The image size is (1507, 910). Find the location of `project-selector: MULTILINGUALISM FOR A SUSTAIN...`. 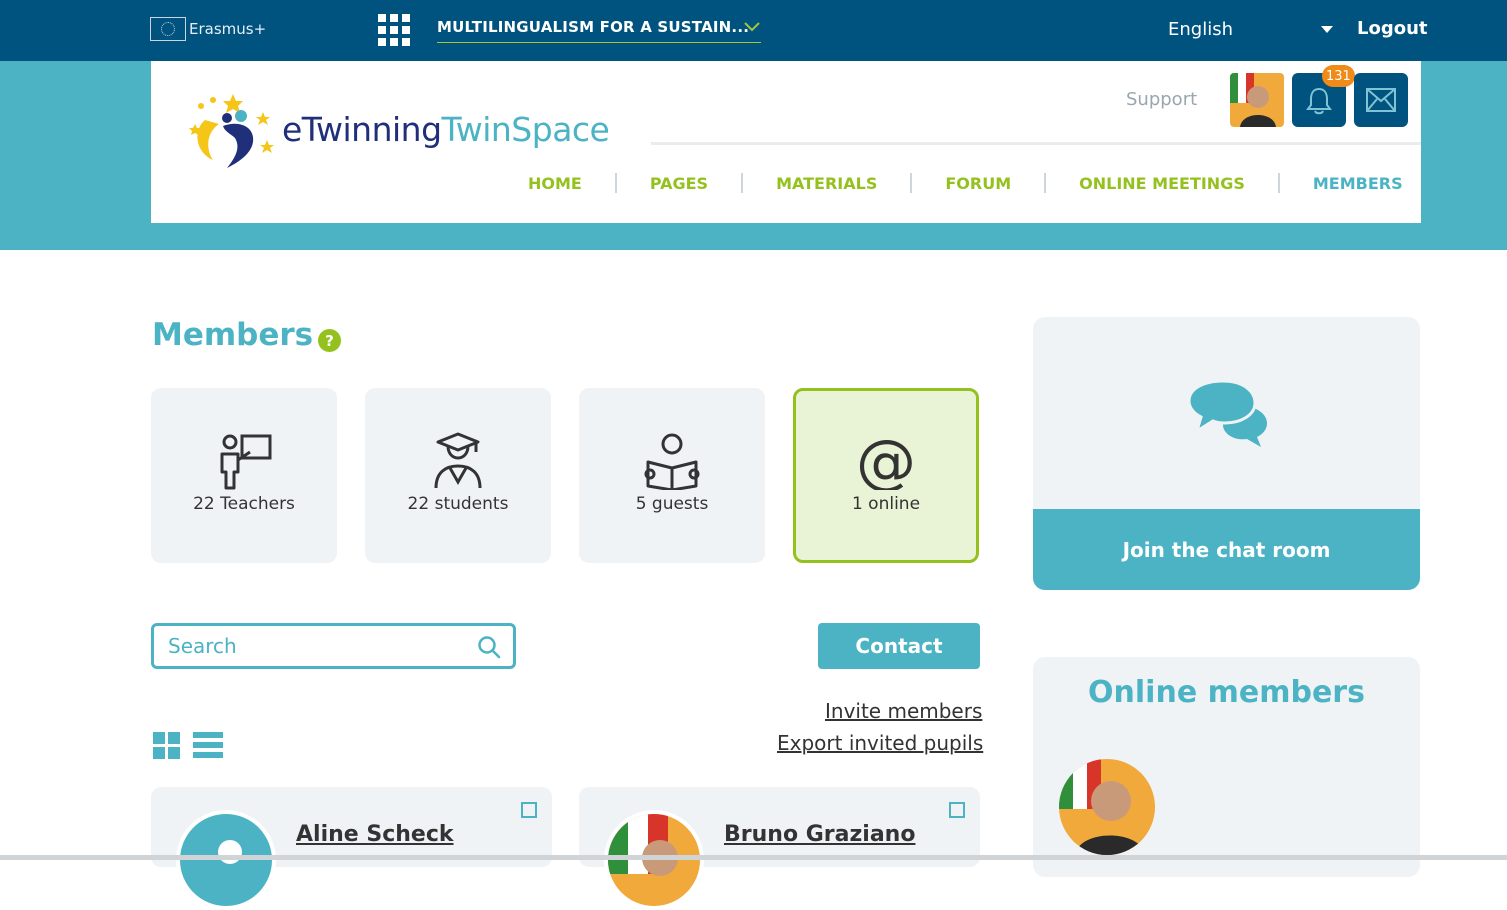

project-selector: MULTILINGUALISM FOR A SUSTAIN... is located at coordinates (599, 30).